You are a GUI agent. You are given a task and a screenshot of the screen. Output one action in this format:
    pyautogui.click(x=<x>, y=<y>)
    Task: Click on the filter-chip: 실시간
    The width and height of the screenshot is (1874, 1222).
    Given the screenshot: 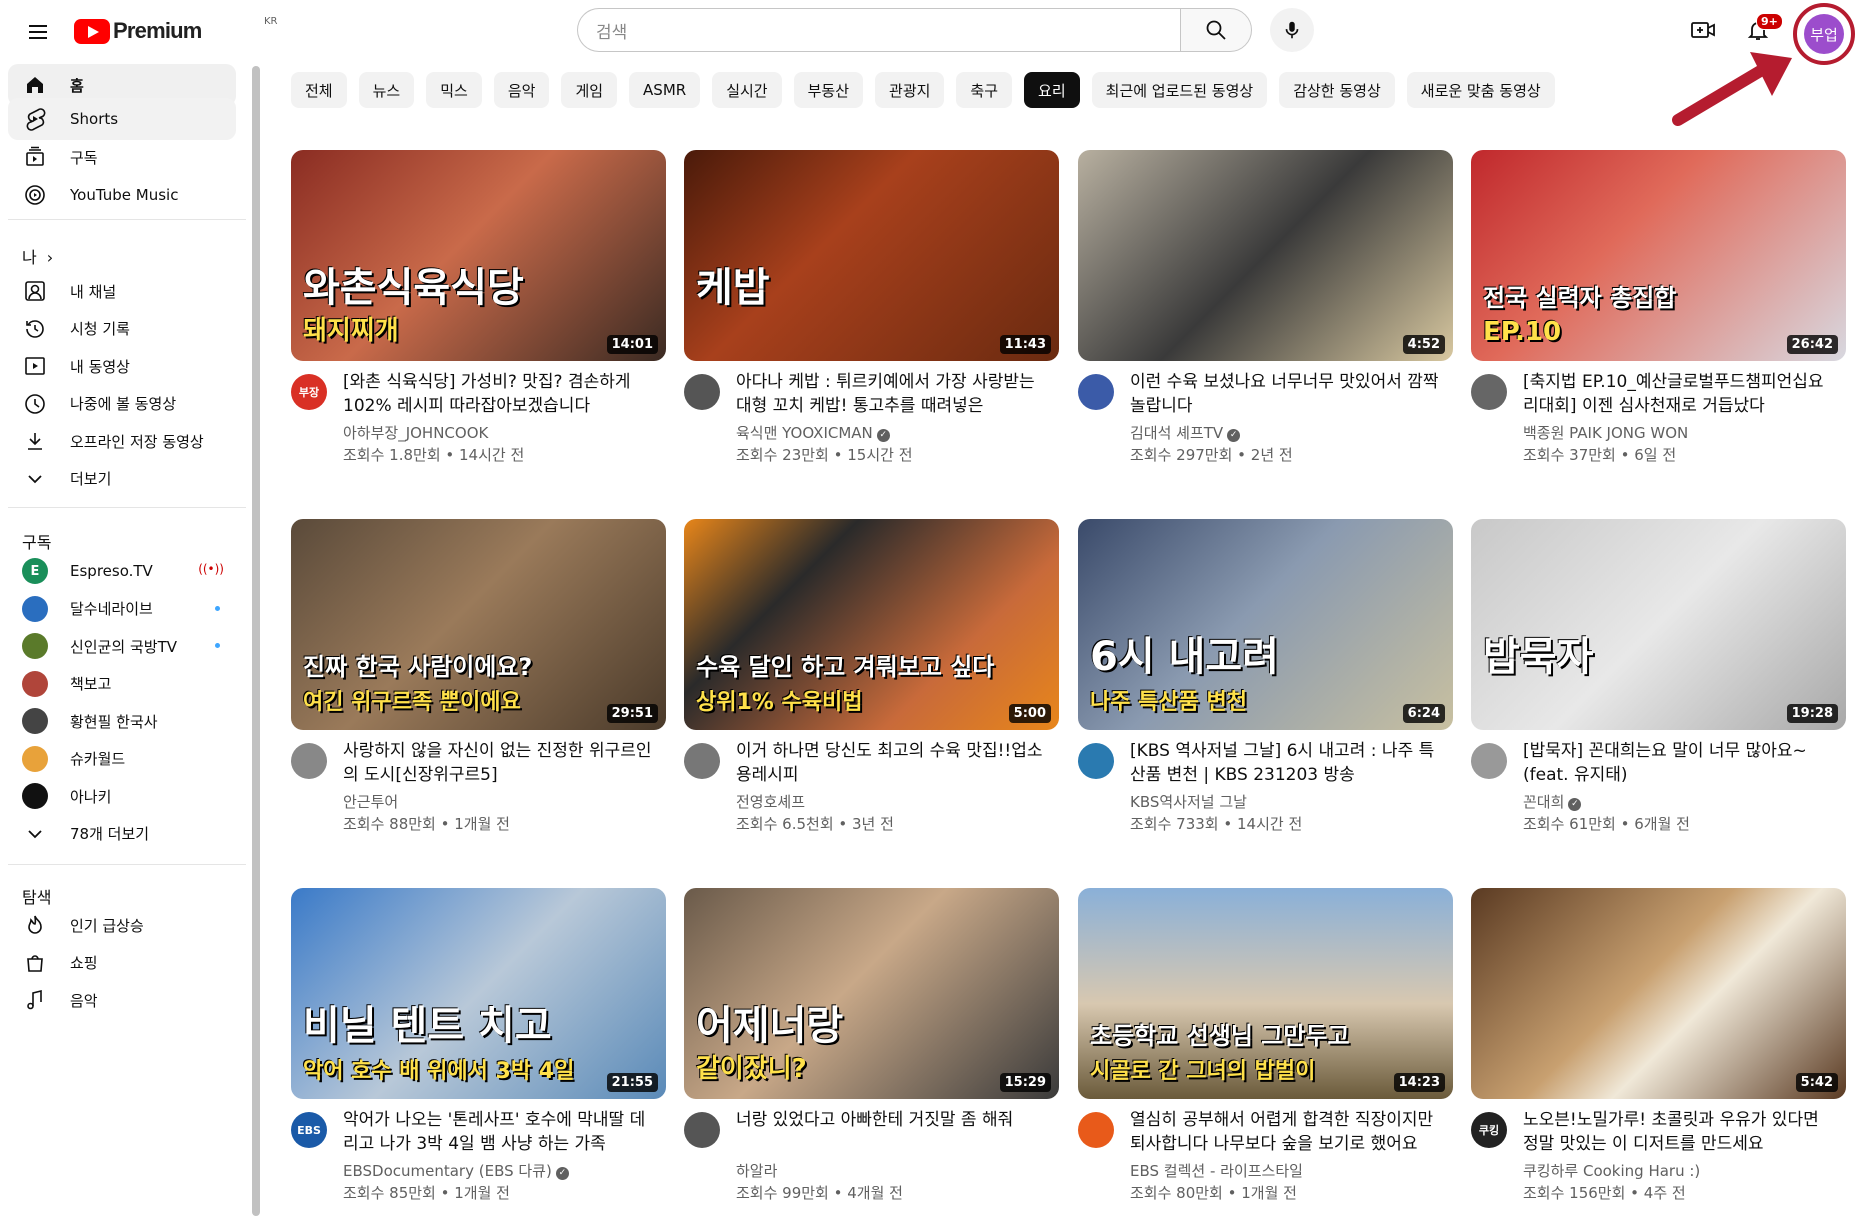 What is the action you would take?
    pyautogui.click(x=747, y=90)
    